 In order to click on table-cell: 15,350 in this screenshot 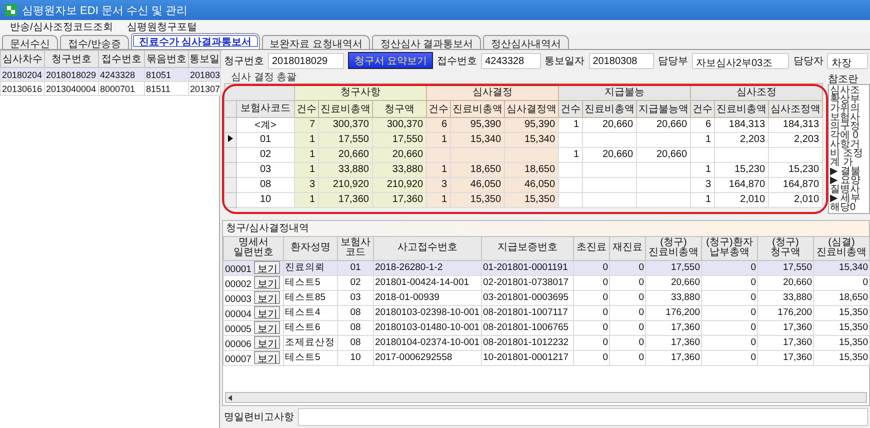, I will do `click(842, 312)`.